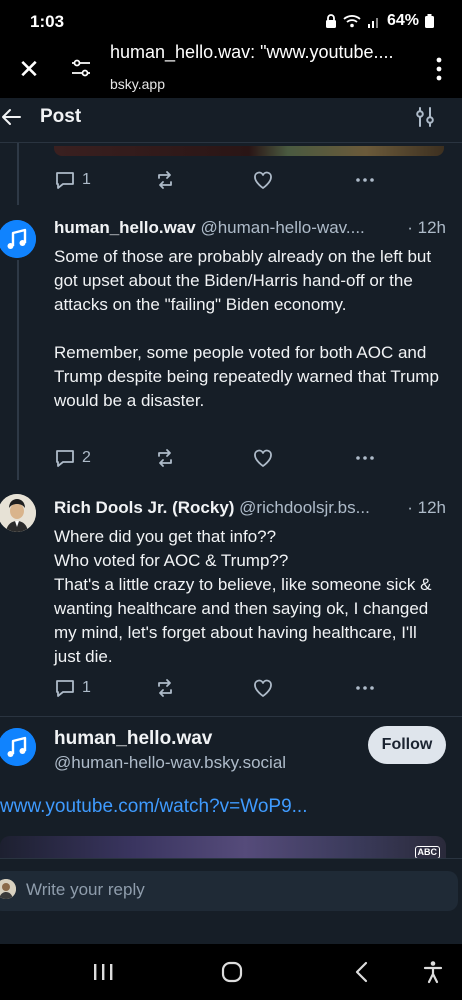 The image size is (462, 1000). Describe the element at coordinates (407, 745) in the screenshot. I see `follow-button: Follow` at that location.